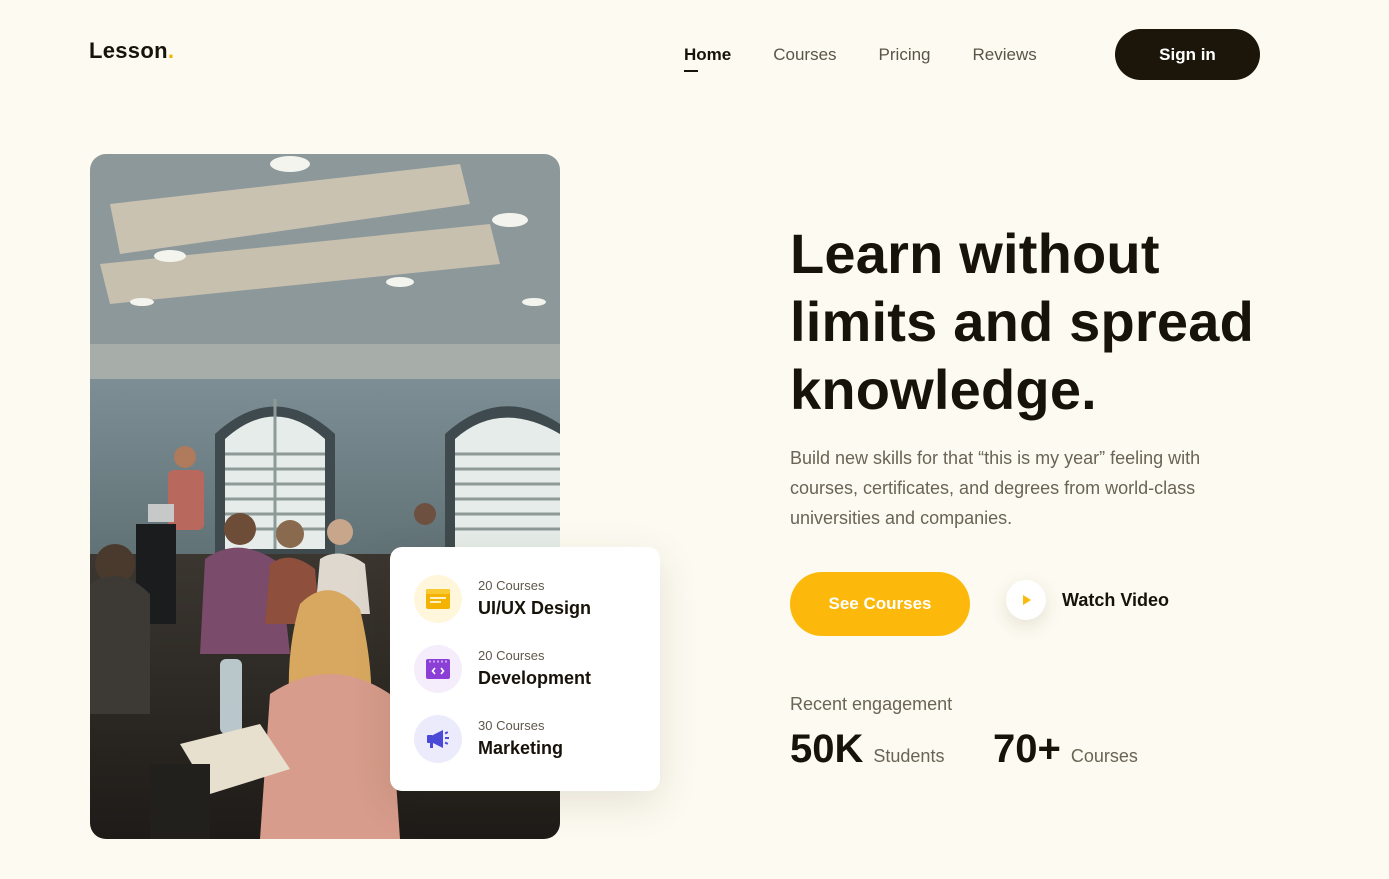  I want to click on play-icon, so click(1026, 600).